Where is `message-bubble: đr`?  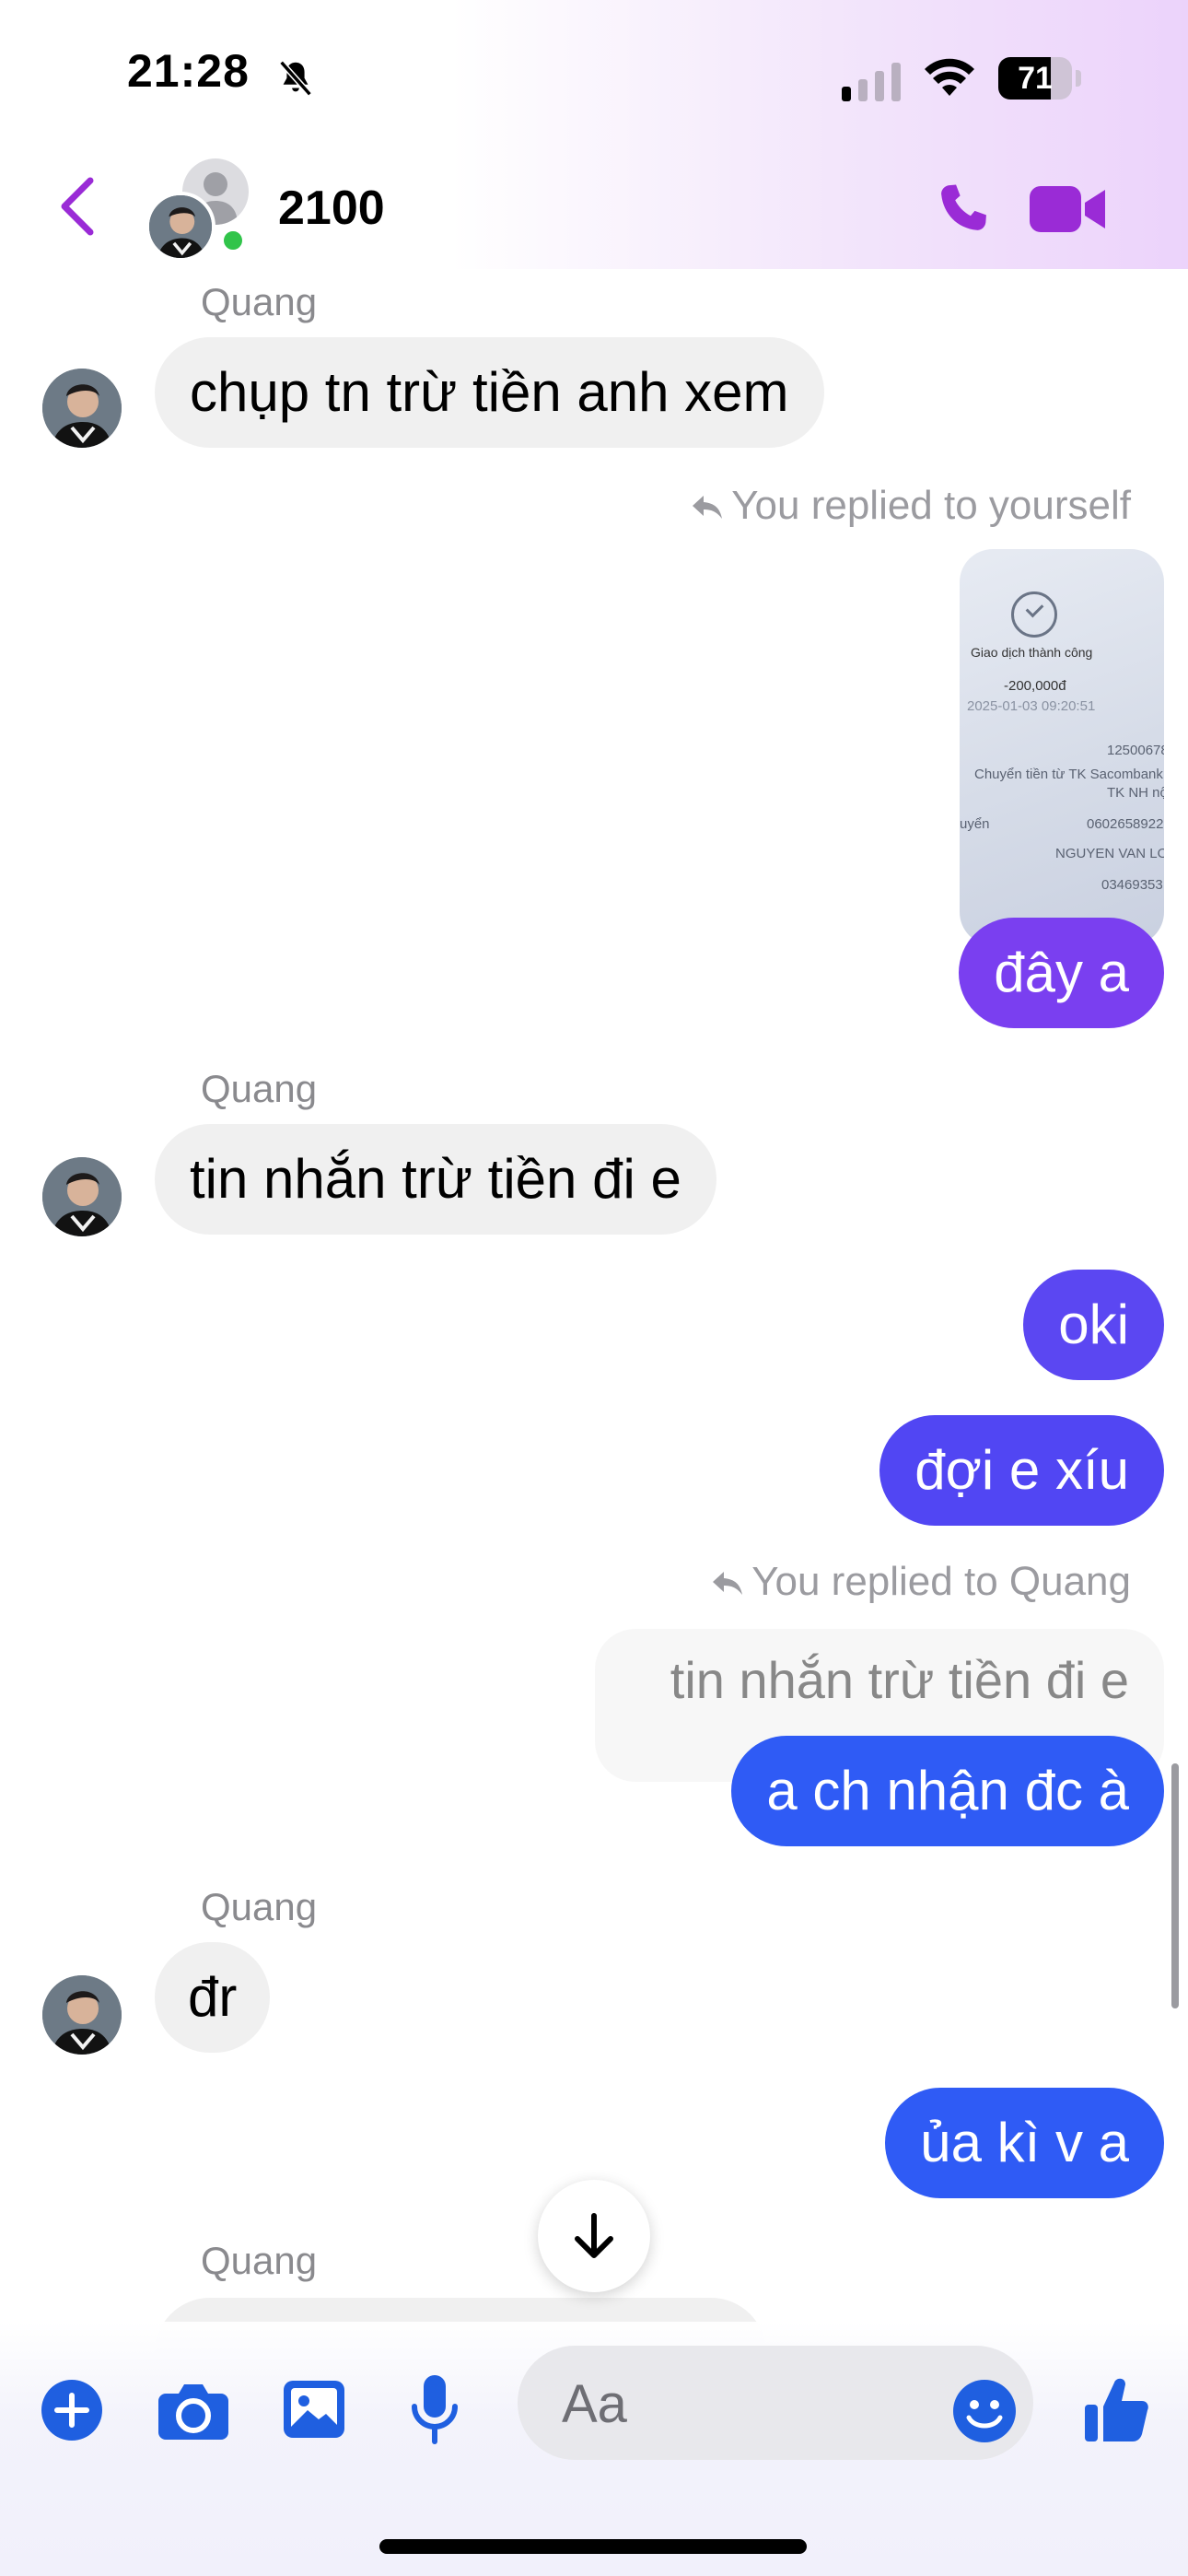
message-bubble: đr is located at coordinates (213, 1997).